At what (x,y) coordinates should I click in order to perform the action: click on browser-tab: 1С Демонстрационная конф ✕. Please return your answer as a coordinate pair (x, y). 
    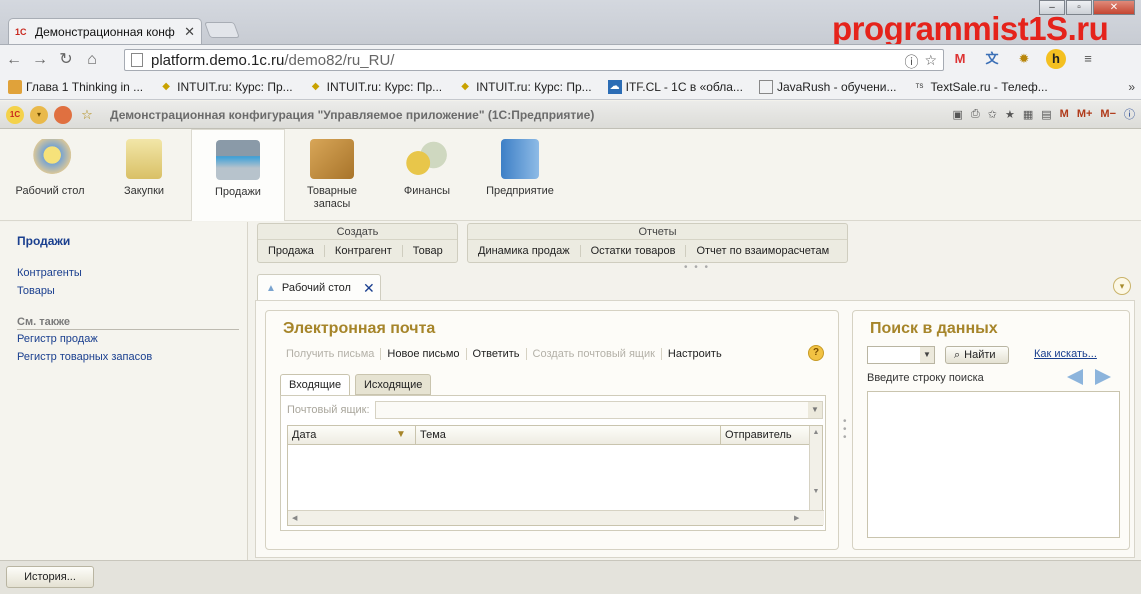
    Looking at the image, I should click on (105, 31).